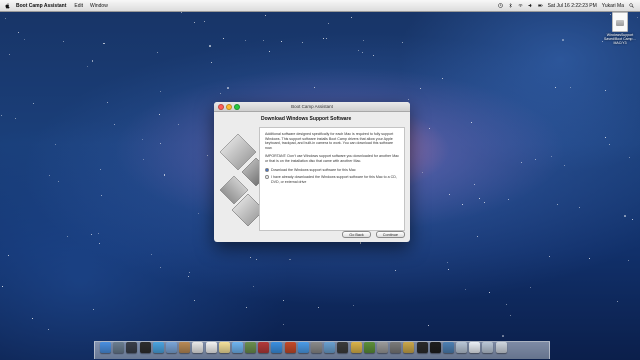 This screenshot has width=640, height=360. Describe the element at coordinates (390, 234) in the screenshot. I see `continue-button: Continue` at that location.